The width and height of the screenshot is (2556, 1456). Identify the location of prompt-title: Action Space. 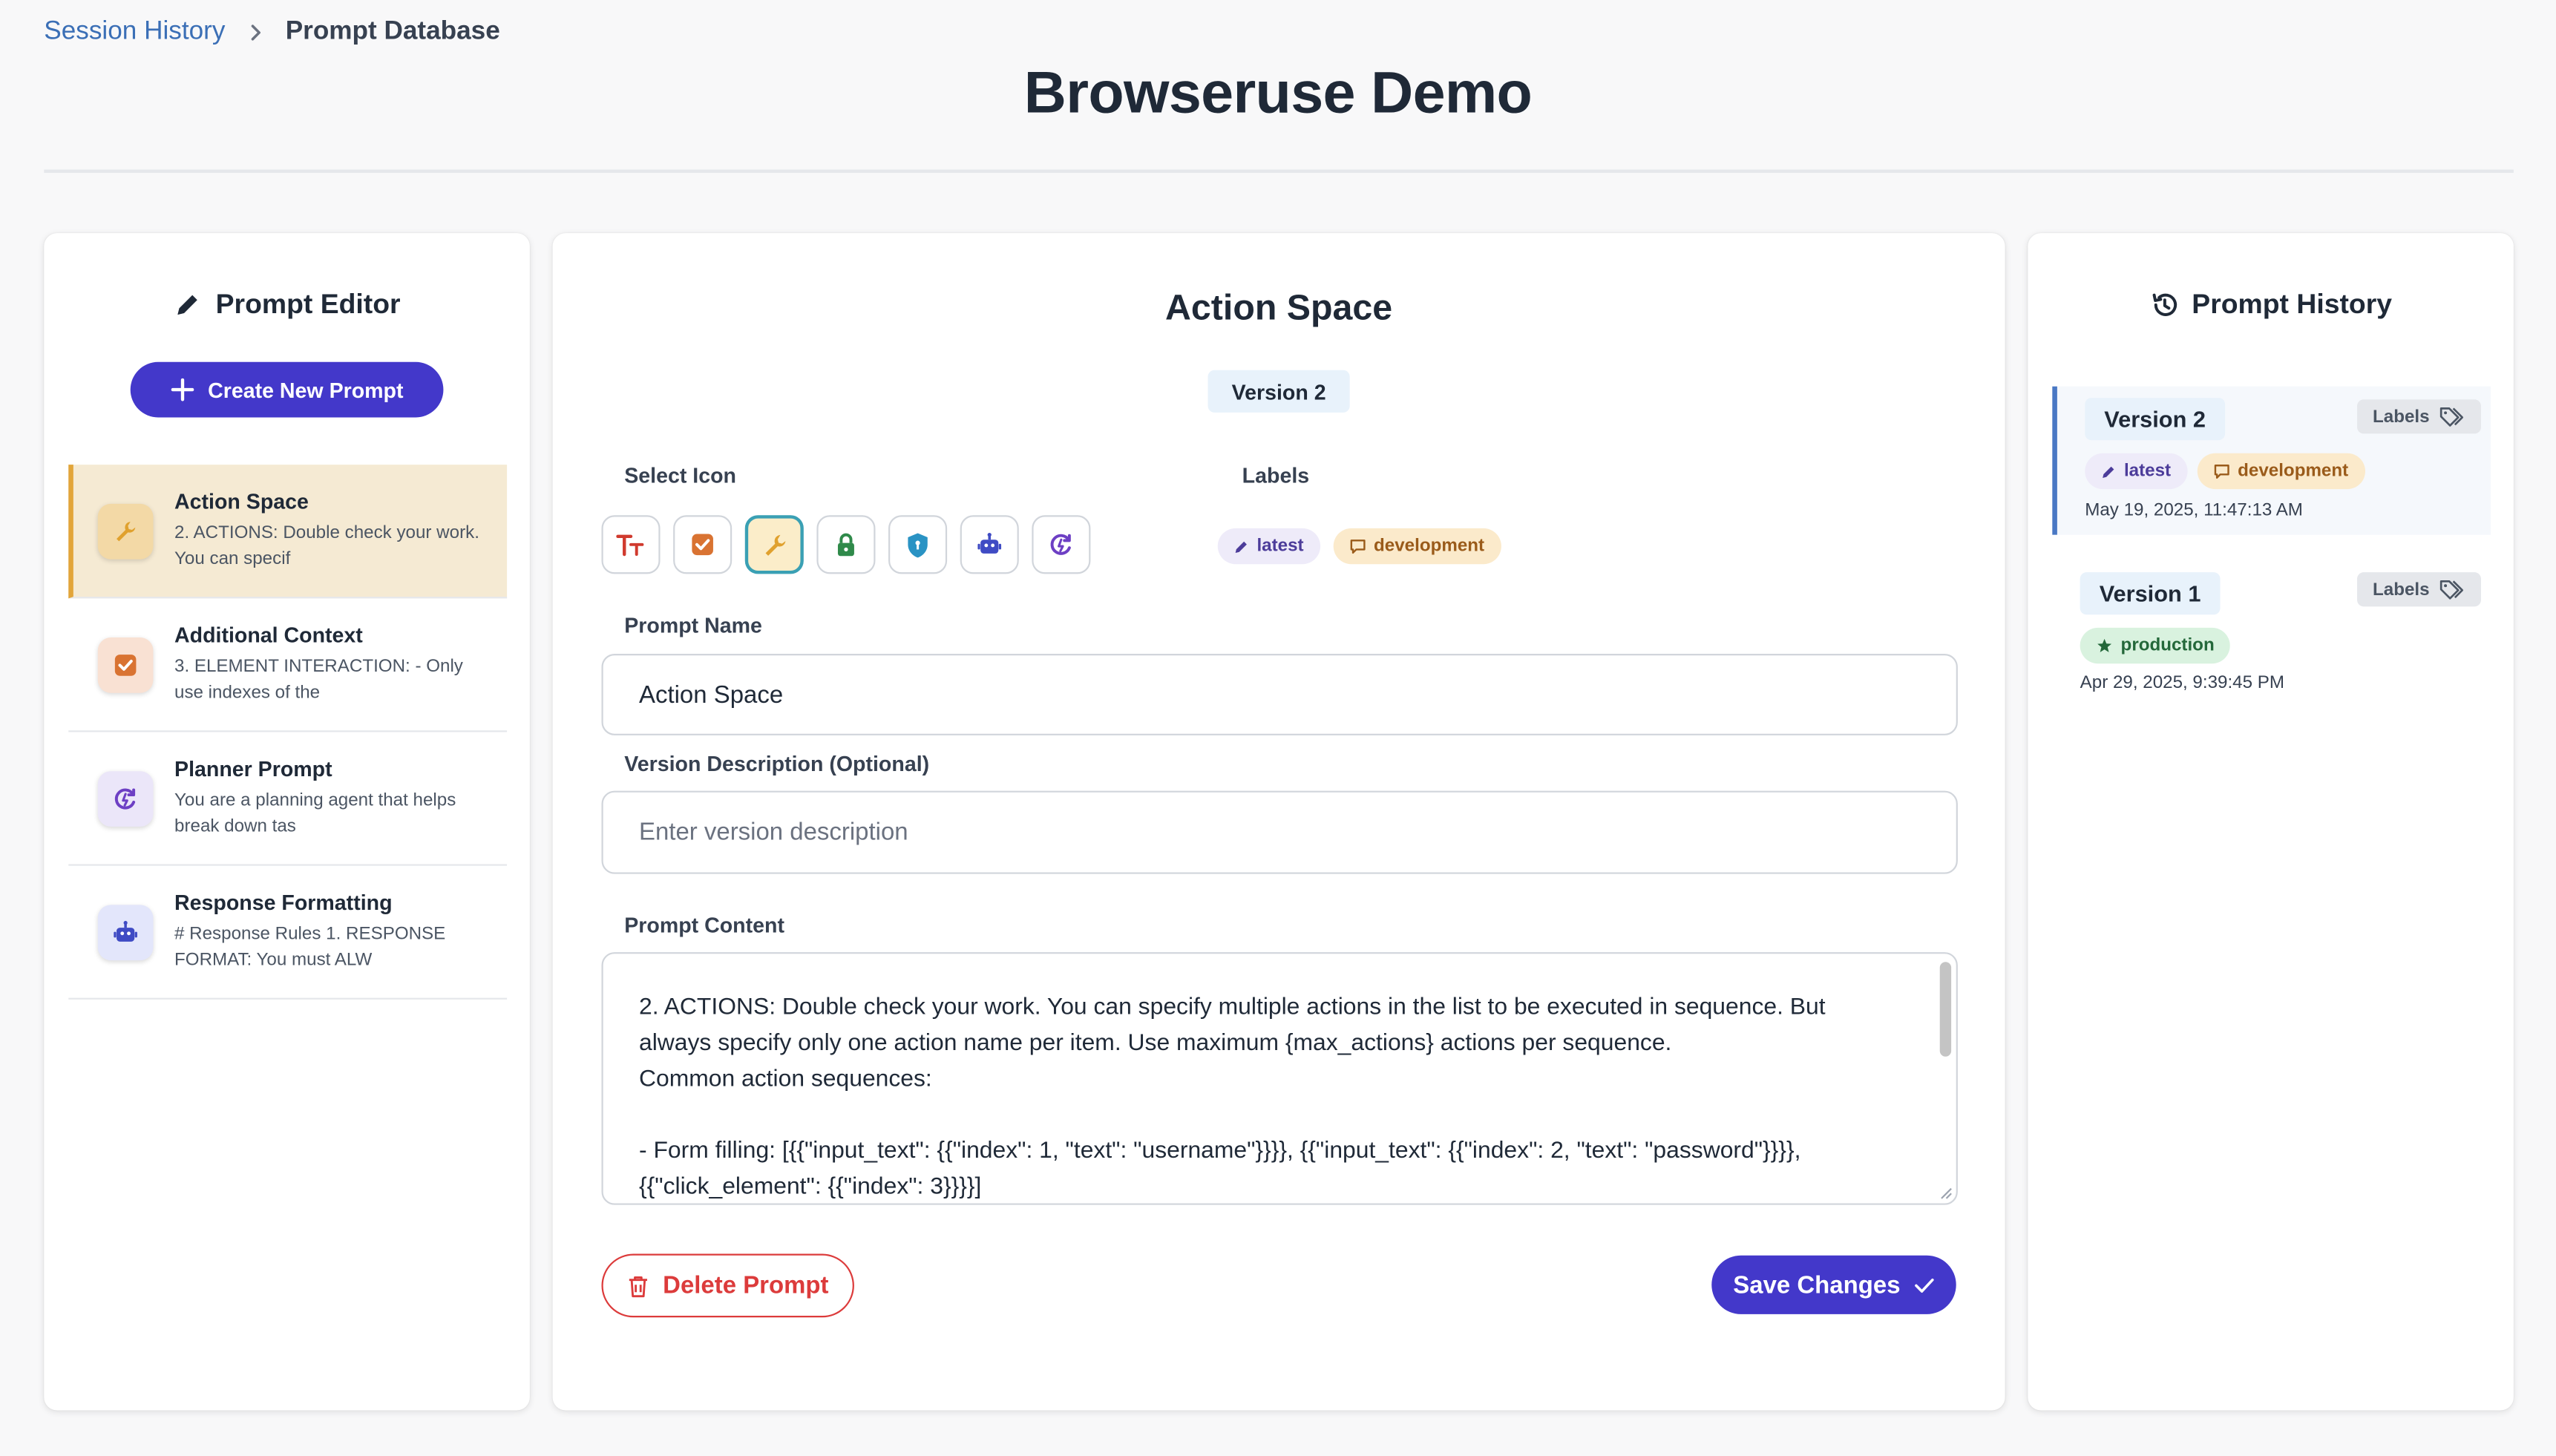
(1279, 307).